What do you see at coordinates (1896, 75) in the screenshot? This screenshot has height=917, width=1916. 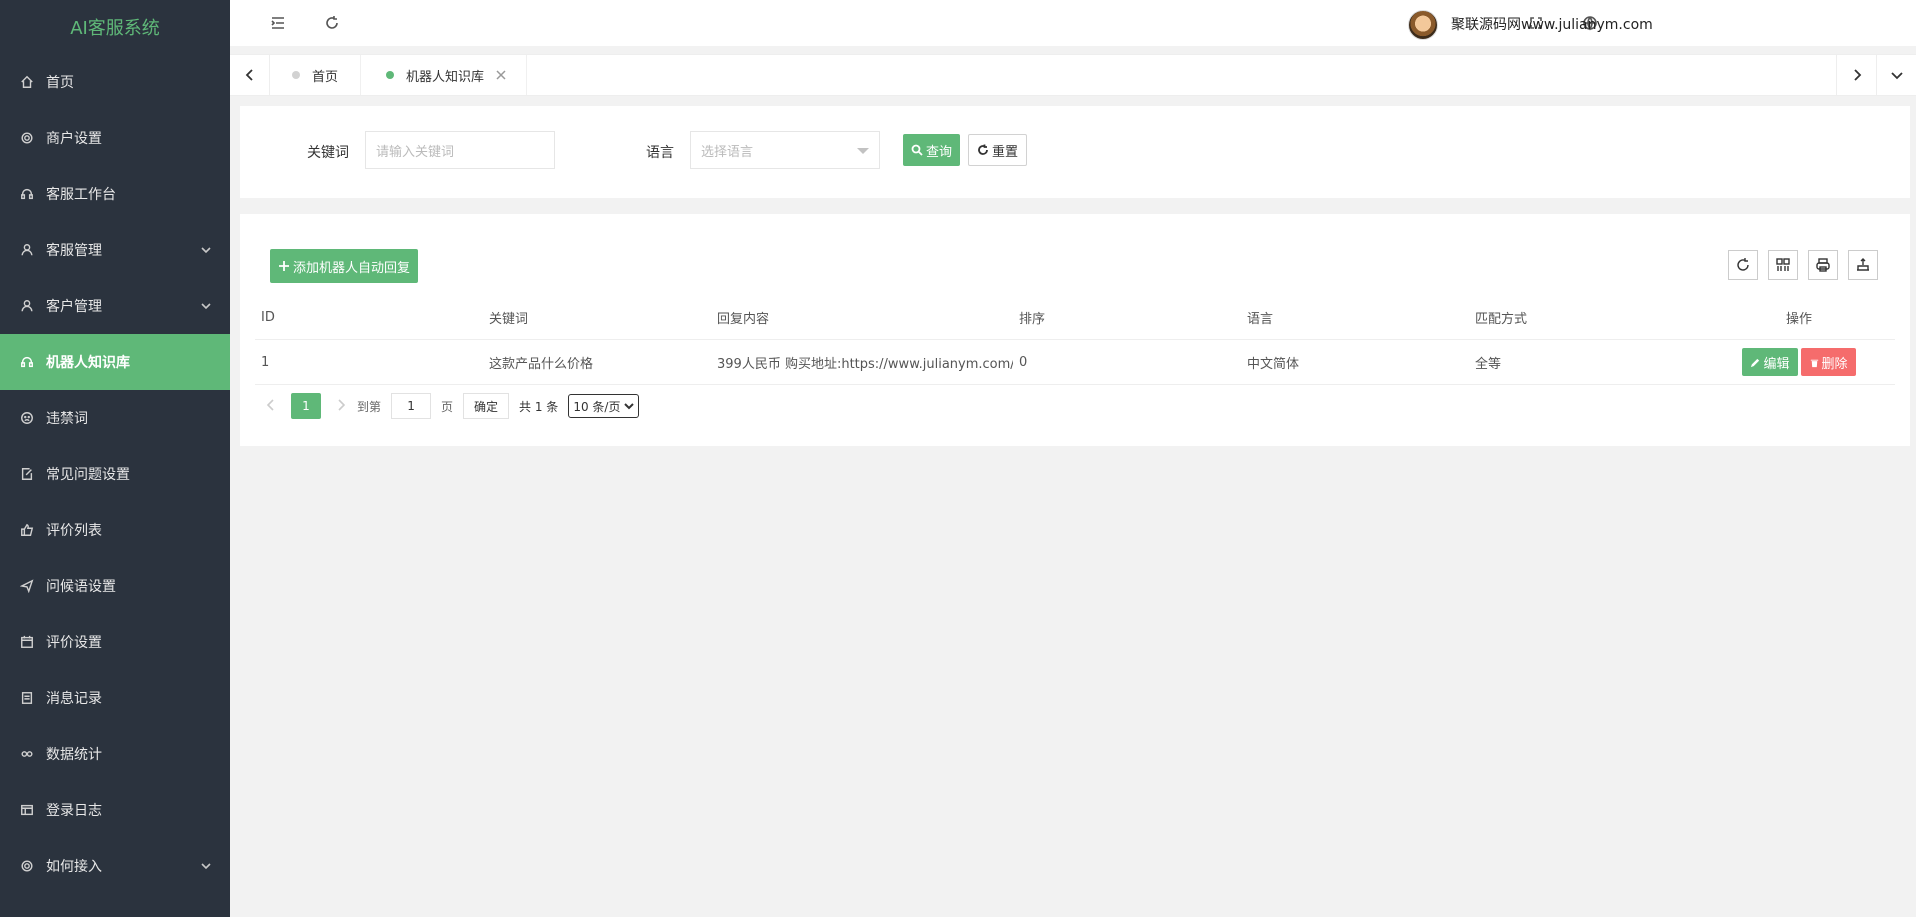 I see `tabs-menu-chevron-down-icon` at bounding box center [1896, 75].